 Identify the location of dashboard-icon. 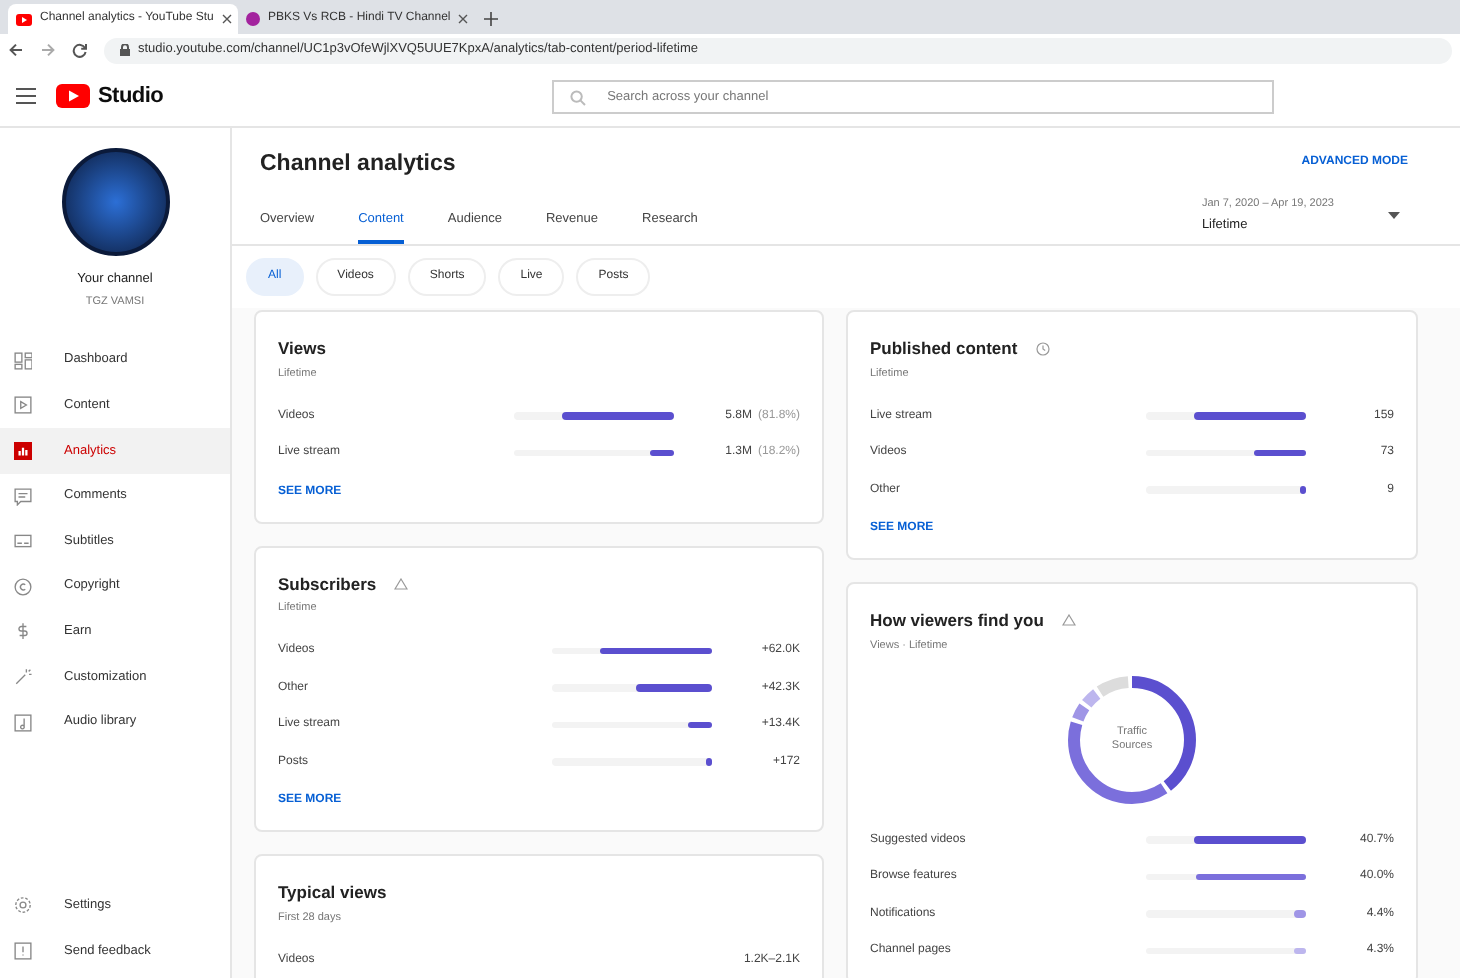
(23, 360).